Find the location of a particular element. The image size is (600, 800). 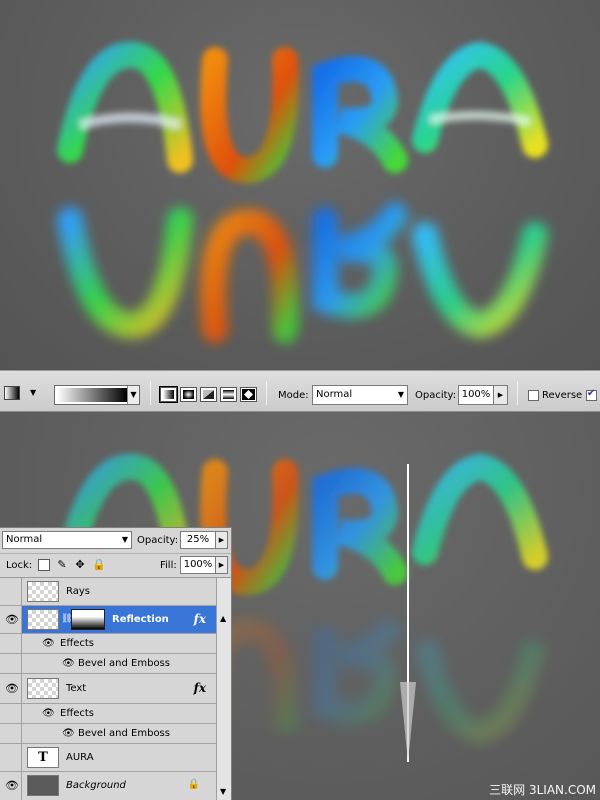

radial-gradient-button is located at coordinates (188, 394).